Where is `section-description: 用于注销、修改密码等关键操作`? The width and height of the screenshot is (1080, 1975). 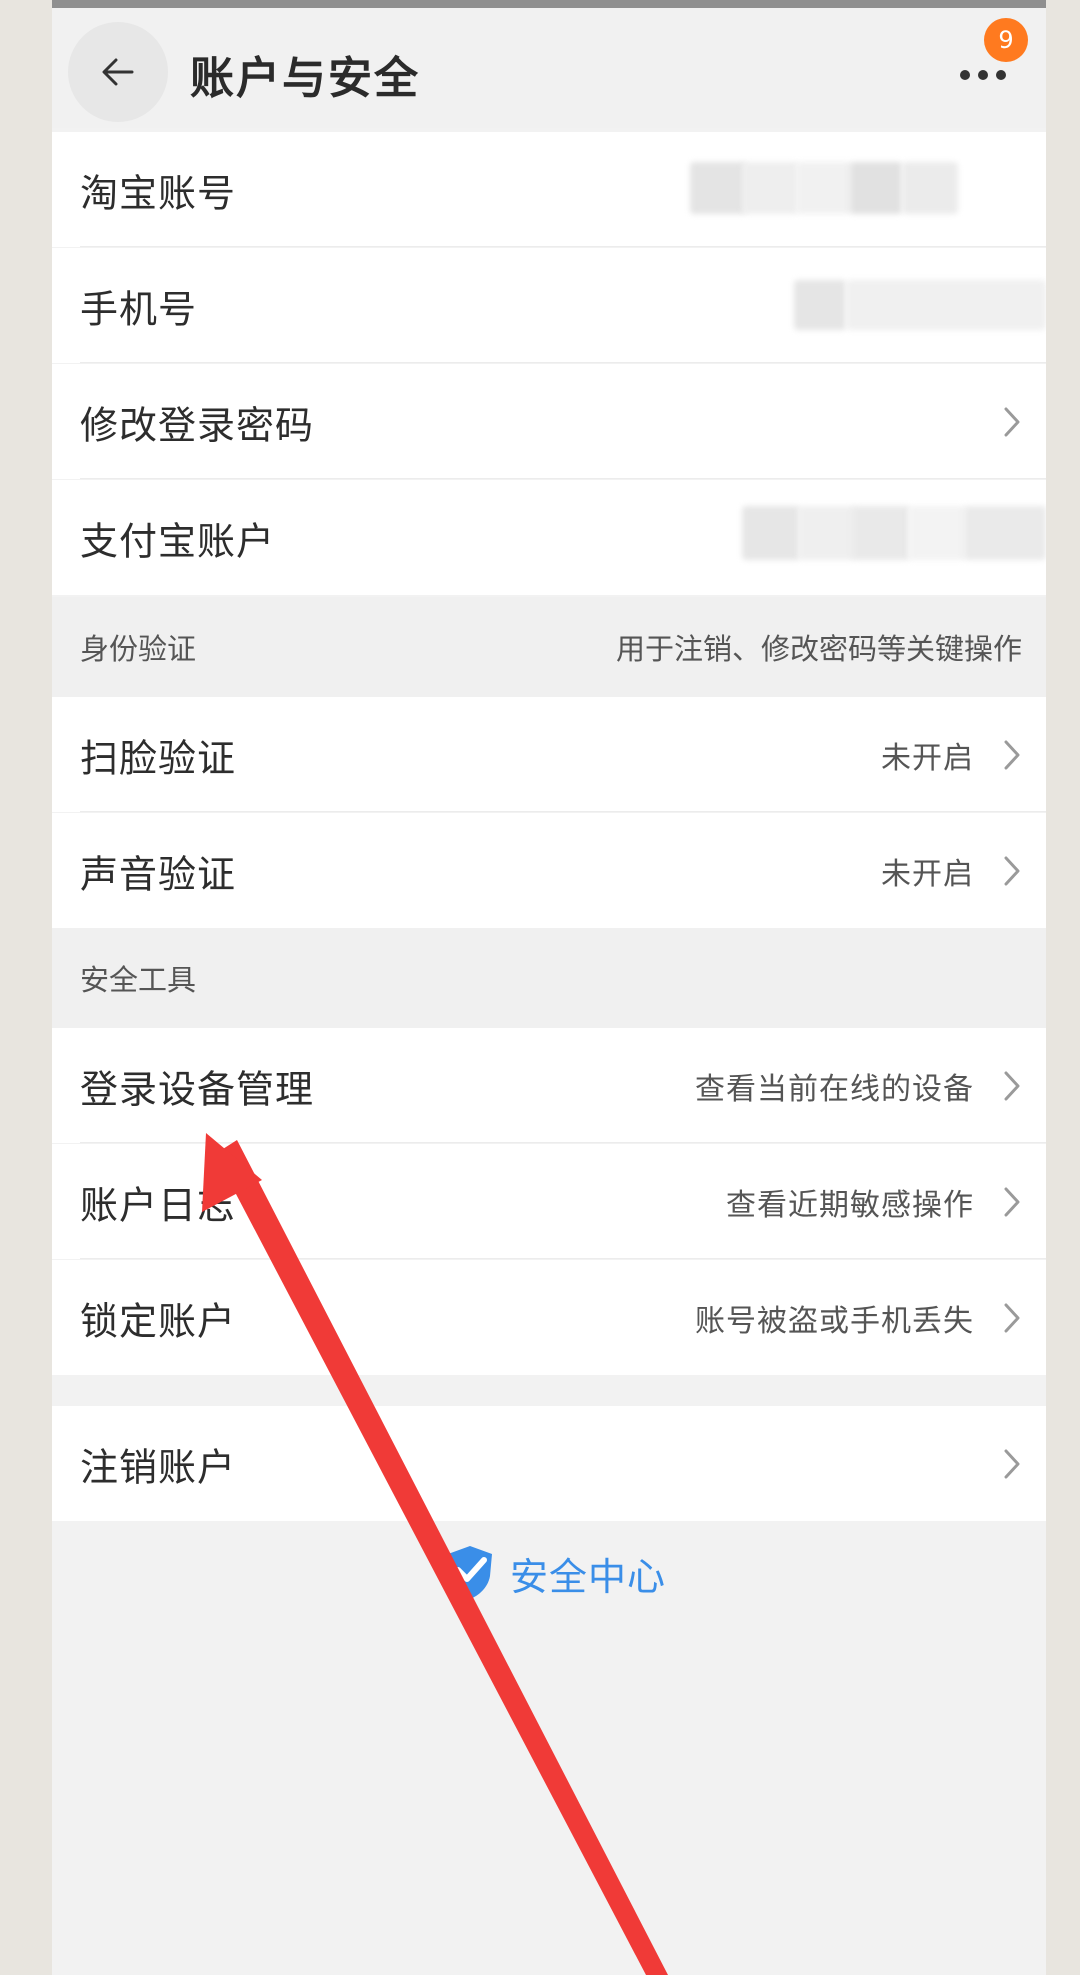
section-description: 用于注销、修改密码等关键操作 is located at coordinates (818, 649).